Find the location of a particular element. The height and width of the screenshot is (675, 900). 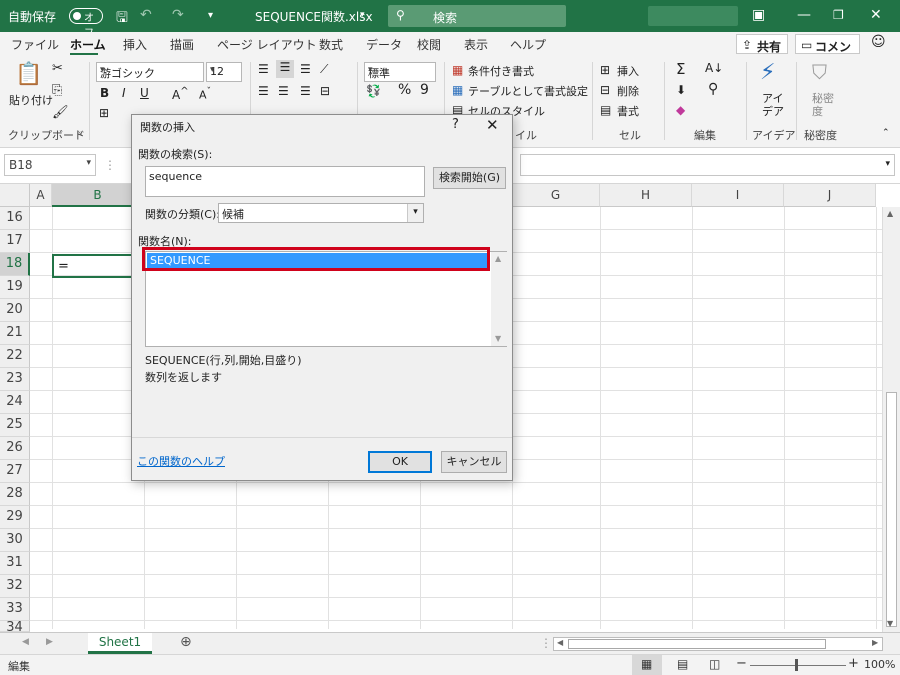

undo-icon: ↶ is located at coordinates (146, 15).